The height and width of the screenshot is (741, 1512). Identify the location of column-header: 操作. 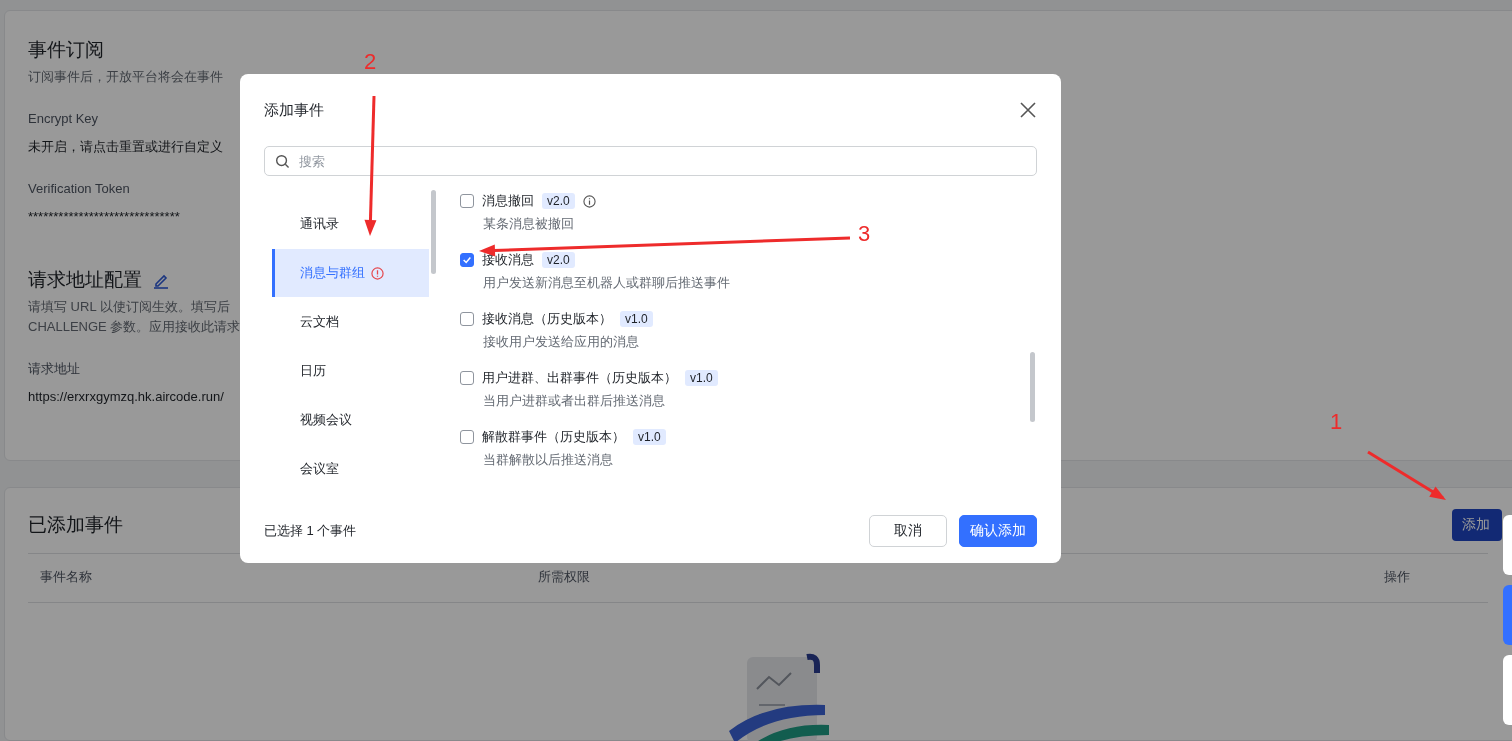
(1397, 577).